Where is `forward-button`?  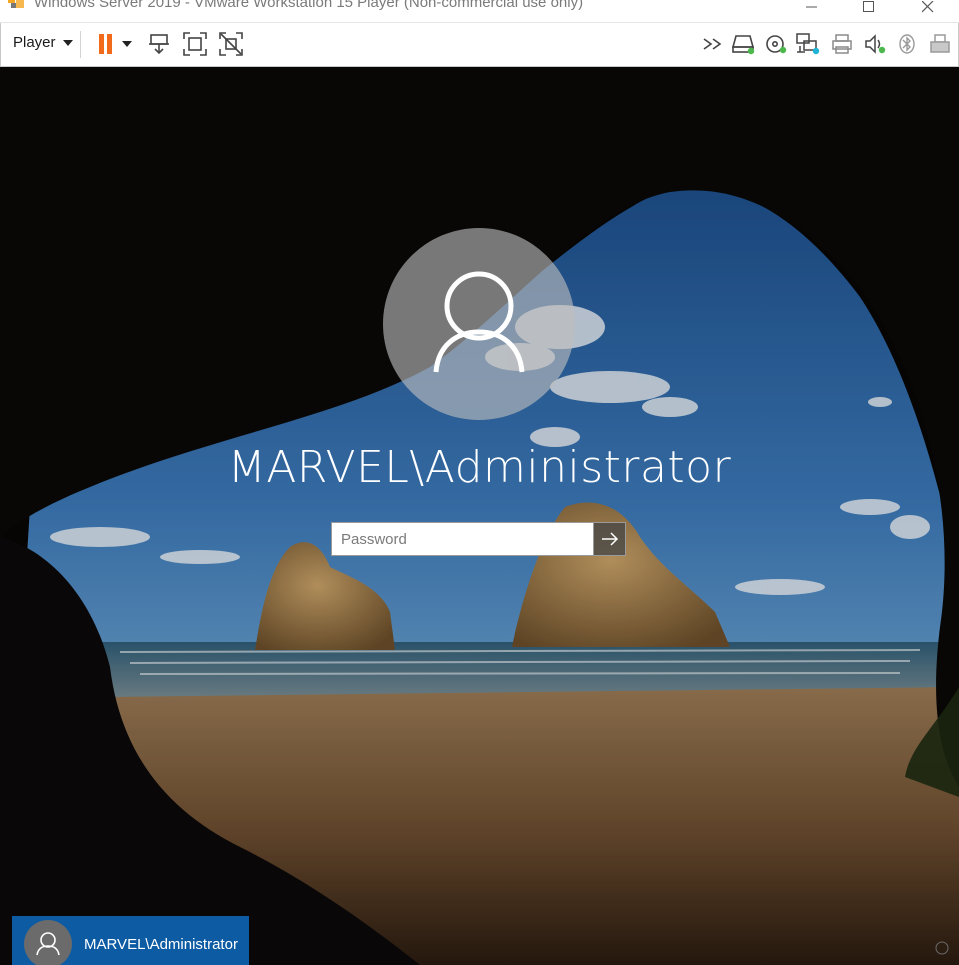 forward-button is located at coordinates (713, 44).